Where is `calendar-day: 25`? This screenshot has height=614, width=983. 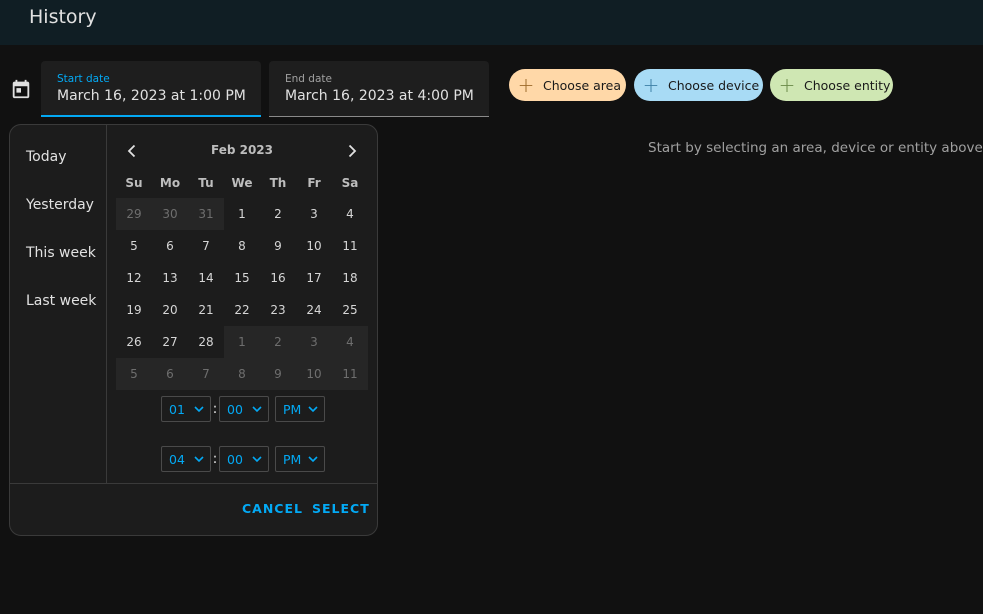
calendar-day: 25 is located at coordinates (350, 310).